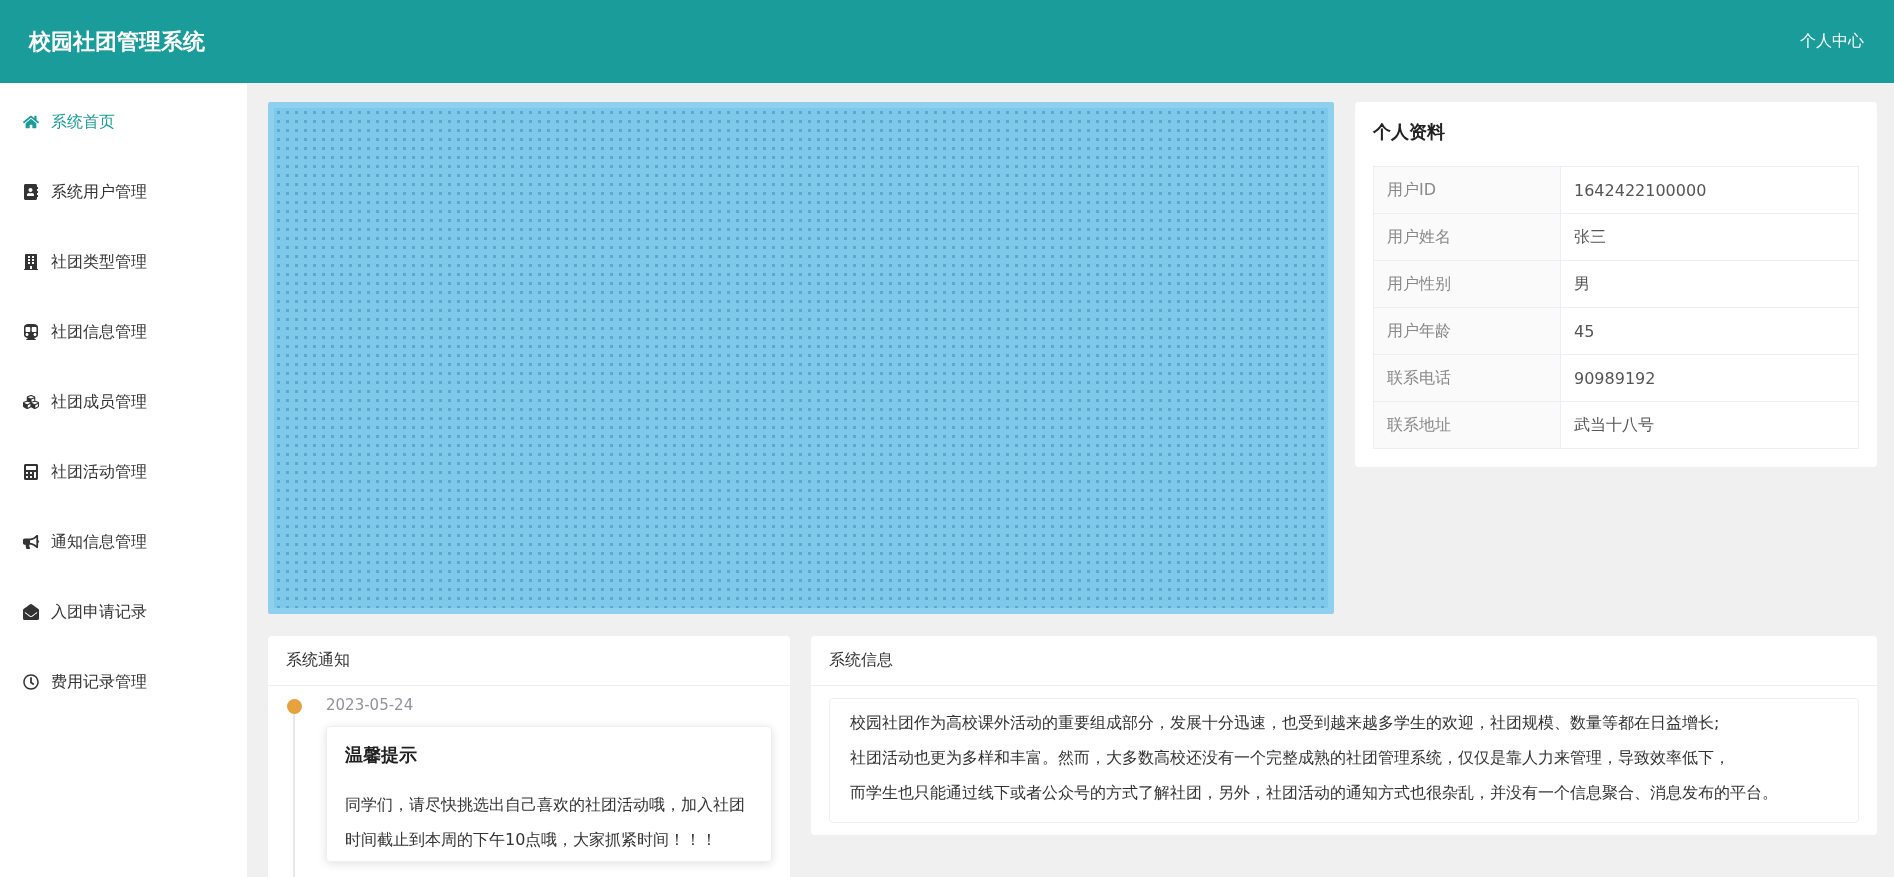 The width and height of the screenshot is (1894, 877). What do you see at coordinates (31, 612) in the screenshot?
I see `envelope-icon` at bounding box center [31, 612].